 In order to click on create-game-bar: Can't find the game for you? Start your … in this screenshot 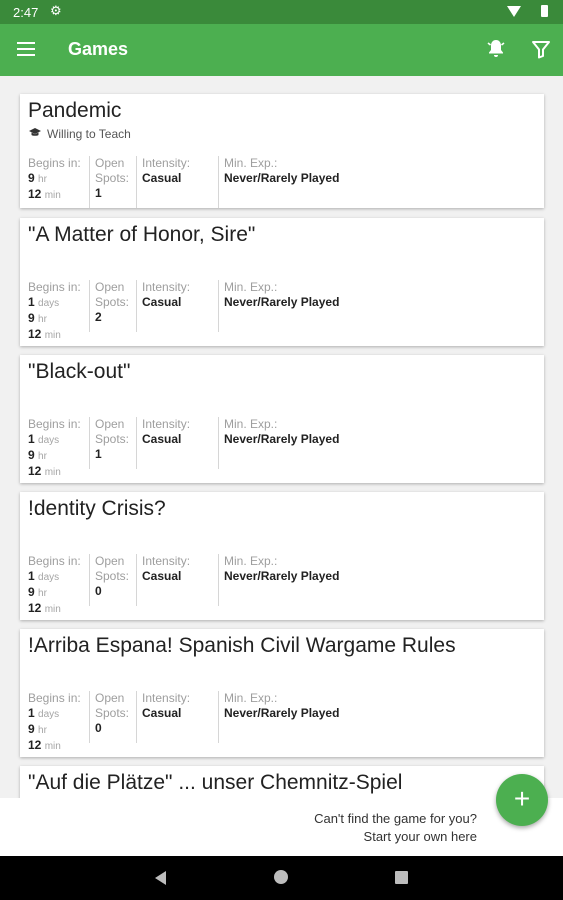, I will do `click(281, 827)`.